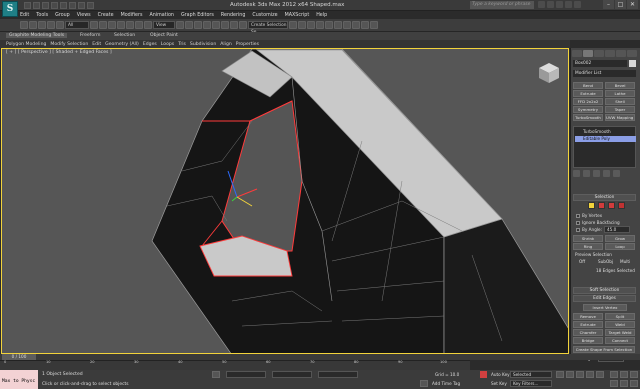 The image size is (640, 389). What do you see at coordinates (180, 25) in the screenshot?
I see `pivot-center-icon` at bounding box center [180, 25].